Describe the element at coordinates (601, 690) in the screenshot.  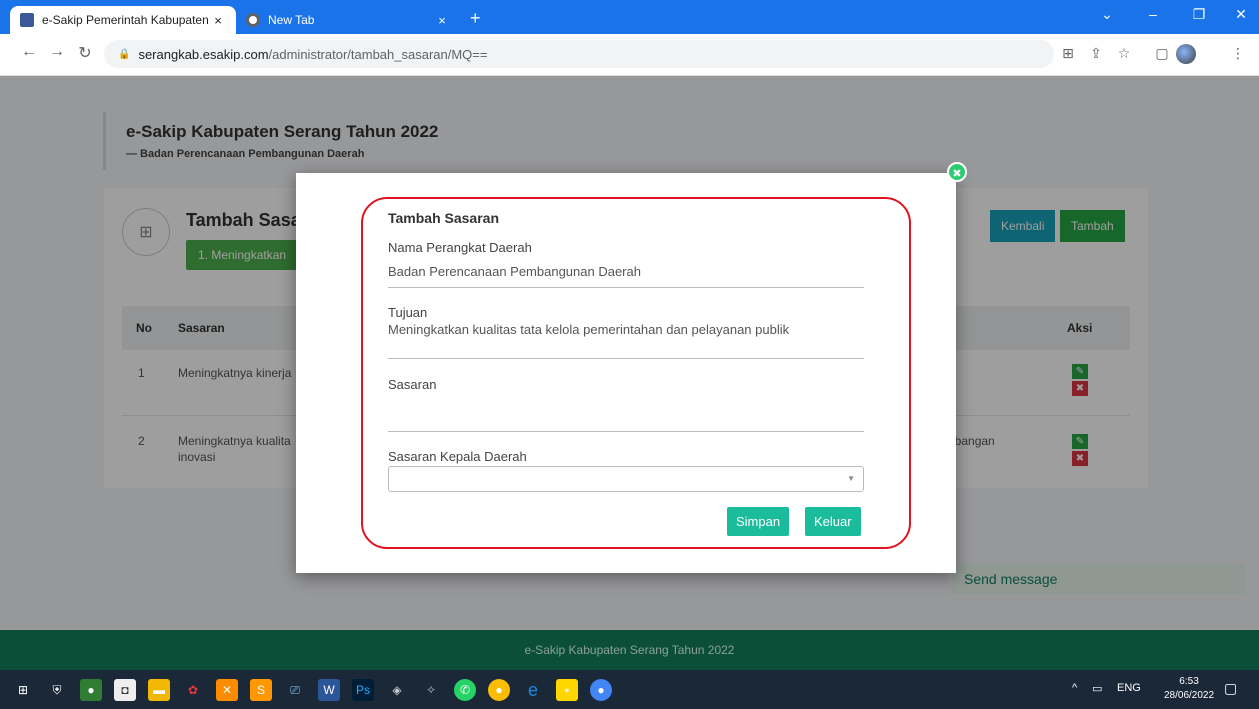
I see `chrome-profile-icon: ●` at that location.